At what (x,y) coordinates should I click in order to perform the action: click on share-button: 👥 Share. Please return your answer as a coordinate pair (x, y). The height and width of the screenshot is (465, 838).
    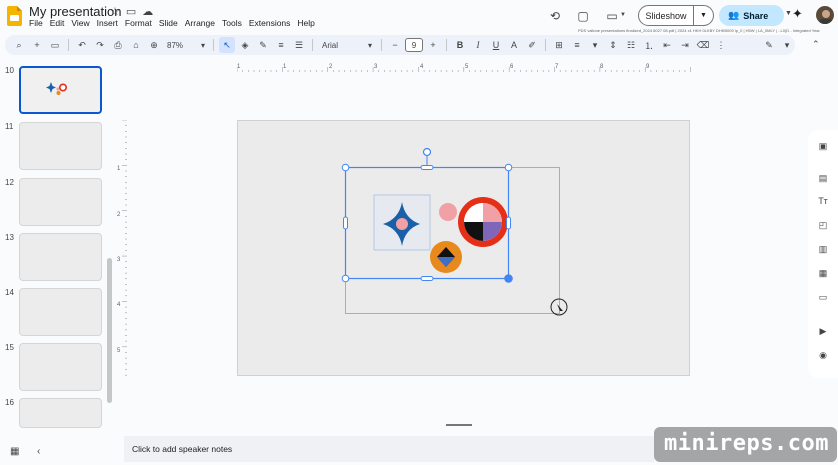
    Looking at the image, I should click on (751, 15).